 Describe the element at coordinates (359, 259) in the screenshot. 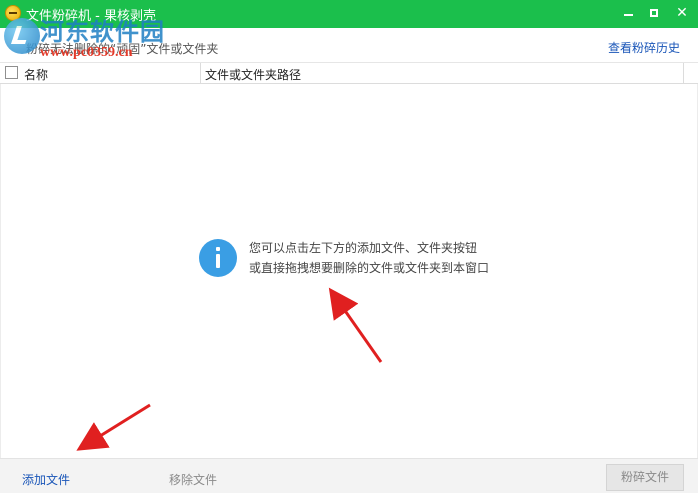

I see `empty-hint: 您可以点击左下方的添加文件、文件夹按钮 或直接拖拽想要删除的文件或文件夹到本窗口` at that location.